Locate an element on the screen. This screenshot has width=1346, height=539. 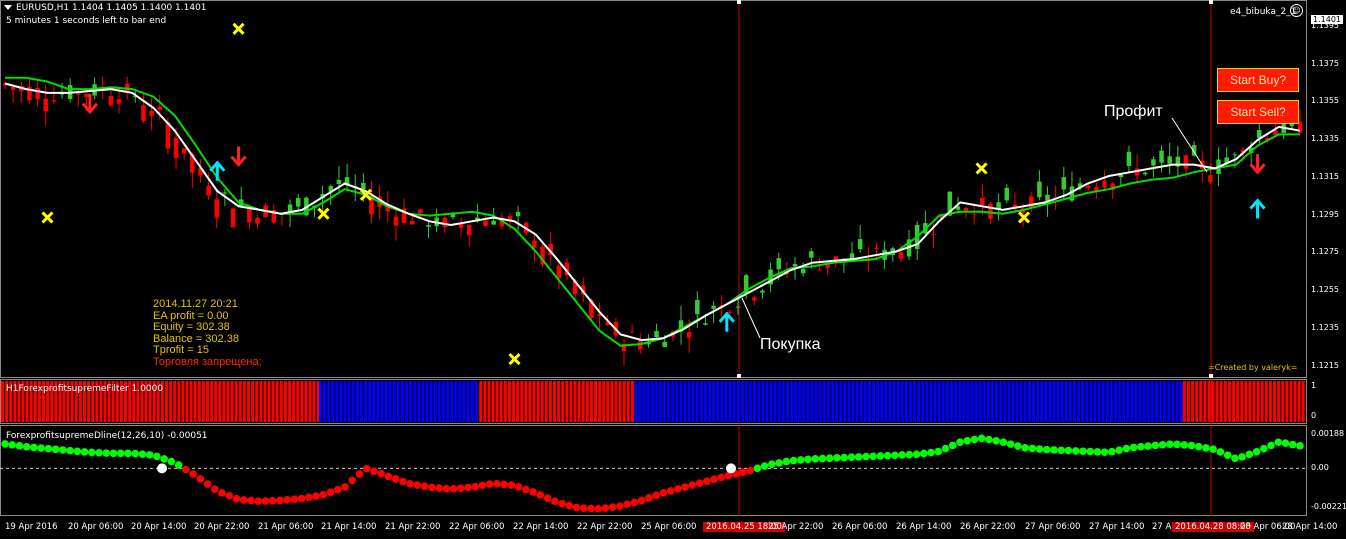
start-sell-button: Start Sell? is located at coordinates (1258, 112).